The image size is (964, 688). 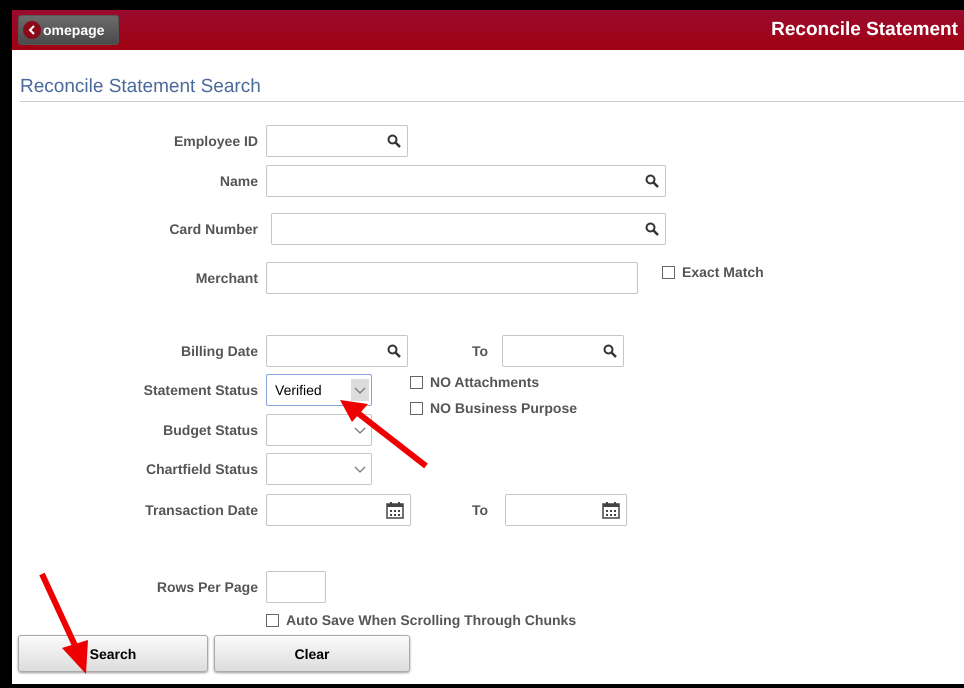 What do you see at coordinates (485, 382) in the screenshot?
I see `checkbox-label: NO Attachments` at bounding box center [485, 382].